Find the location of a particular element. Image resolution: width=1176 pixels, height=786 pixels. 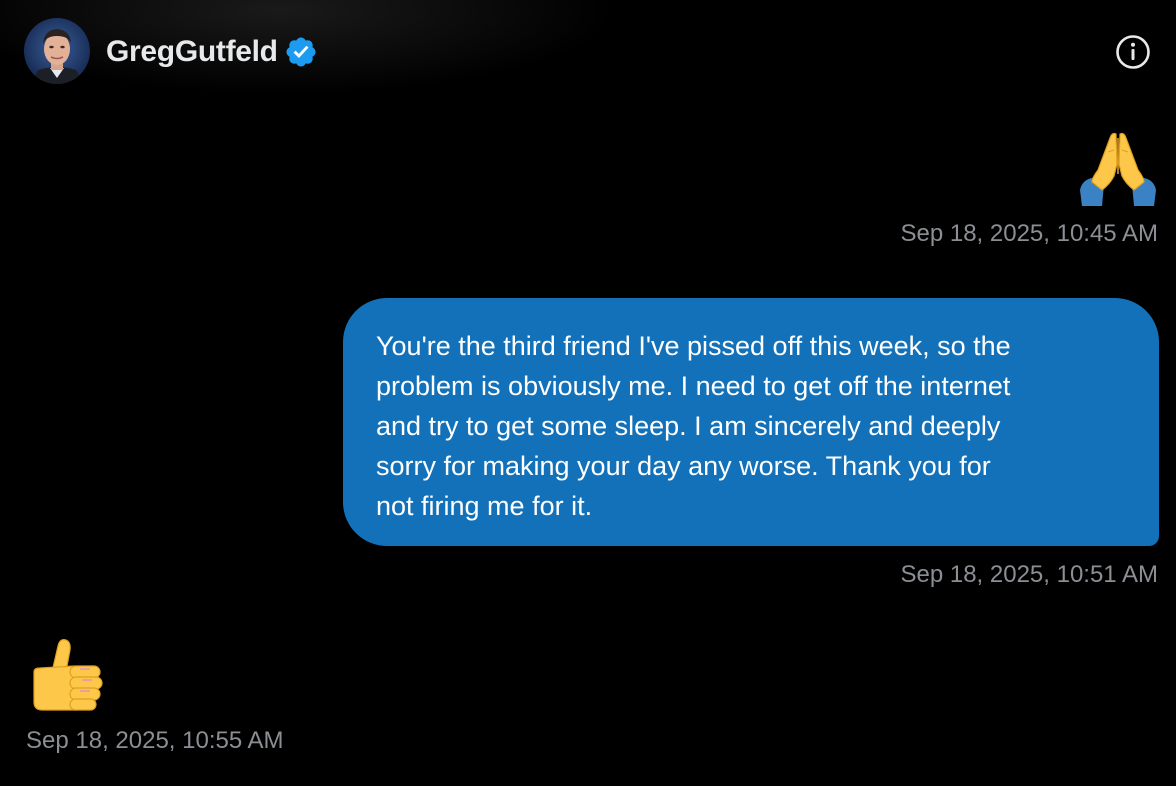

message-emoji-folded-hands is located at coordinates (1118, 168).